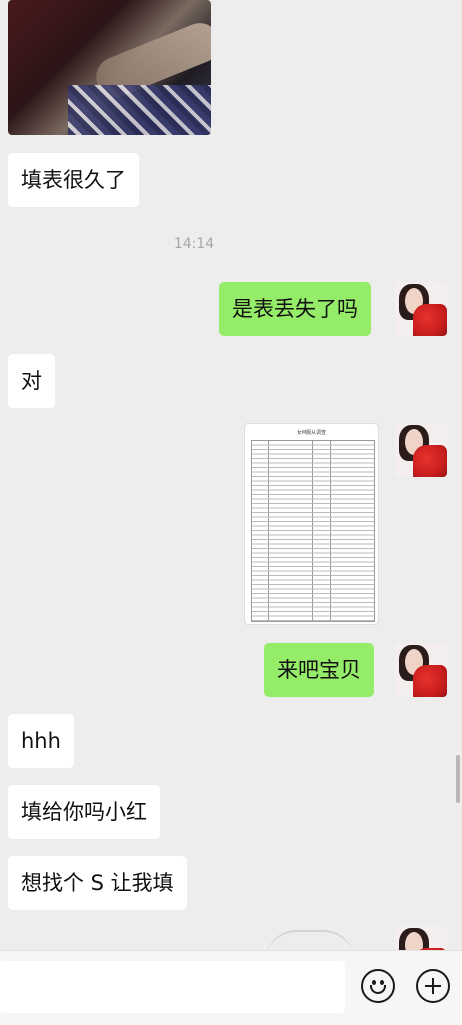 The height and width of the screenshot is (1025, 462). What do you see at coordinates (109, 67) in the screenshot?
I see `received-photo` at bounding box center [109, 67].